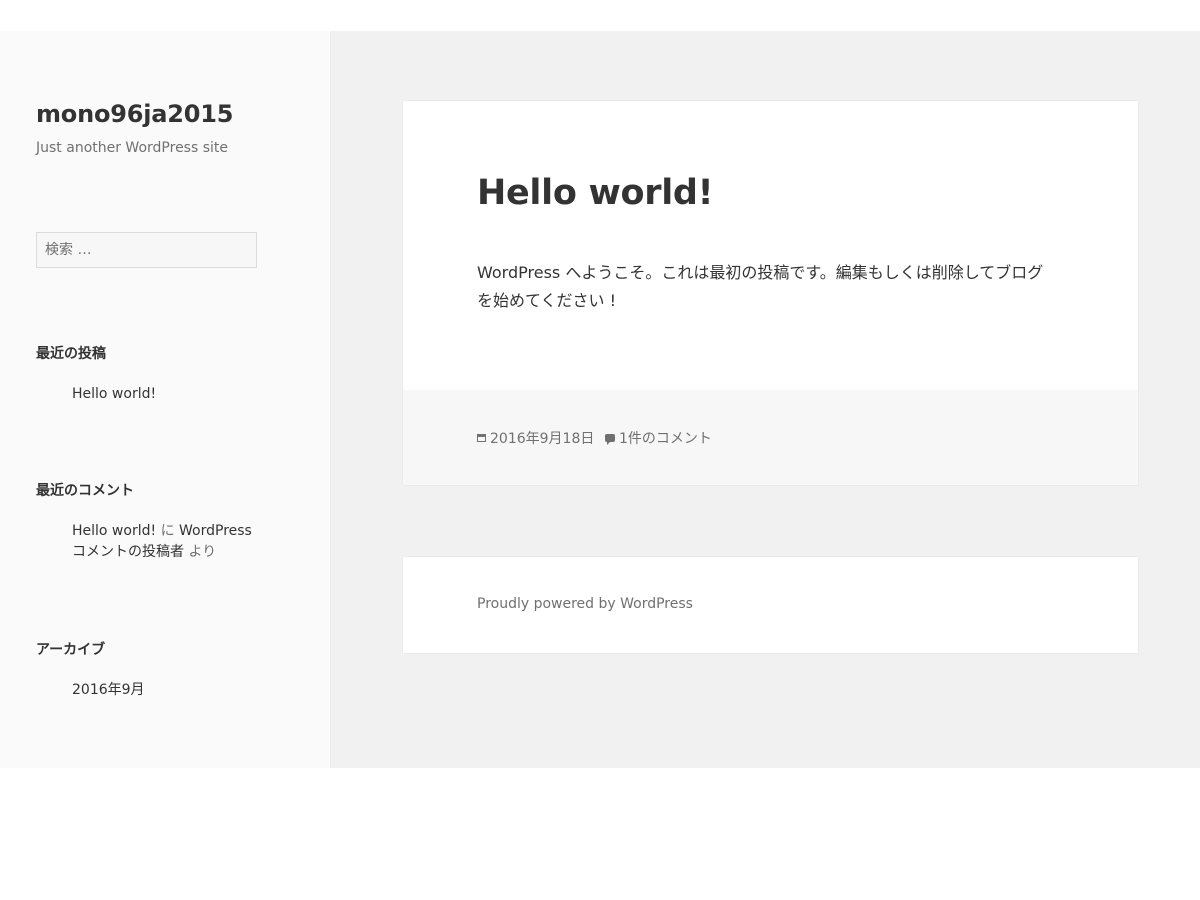 This screenshot has width=1200, height=900. I want to click on archives-heading: アーカイブ, so click(71, 650).